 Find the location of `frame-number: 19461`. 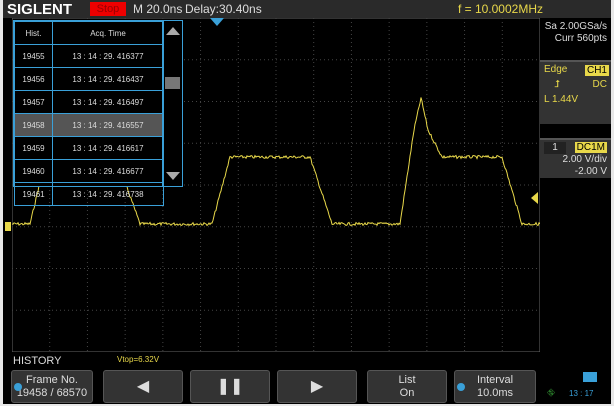

frame-number: 19461 is located at coordinates (33, 194).